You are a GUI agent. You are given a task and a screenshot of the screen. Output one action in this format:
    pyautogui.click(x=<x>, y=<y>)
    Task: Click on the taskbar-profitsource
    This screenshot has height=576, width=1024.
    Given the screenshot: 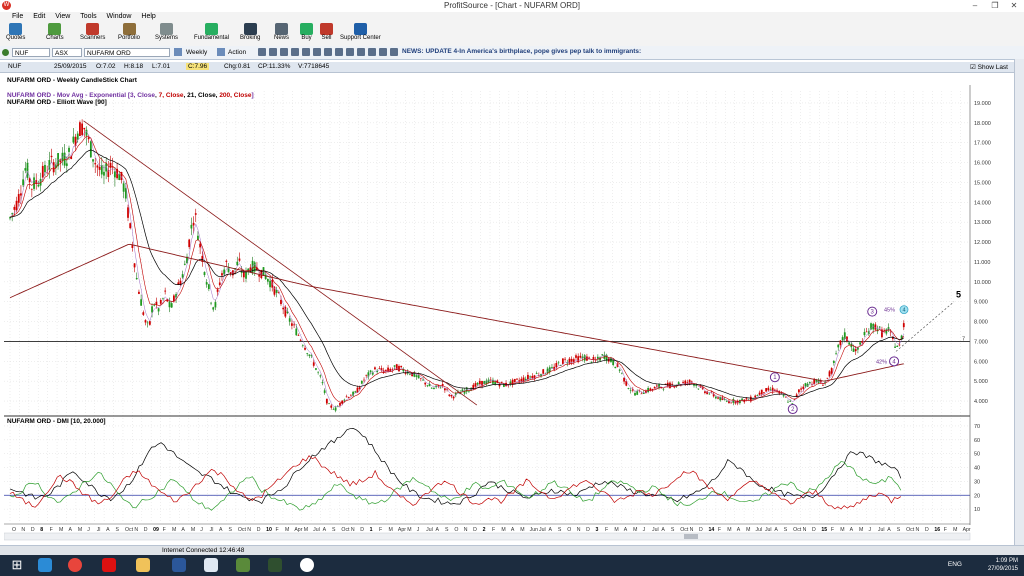 What is the action you would take?
    pyautogui.click(x=307, y=565)
    